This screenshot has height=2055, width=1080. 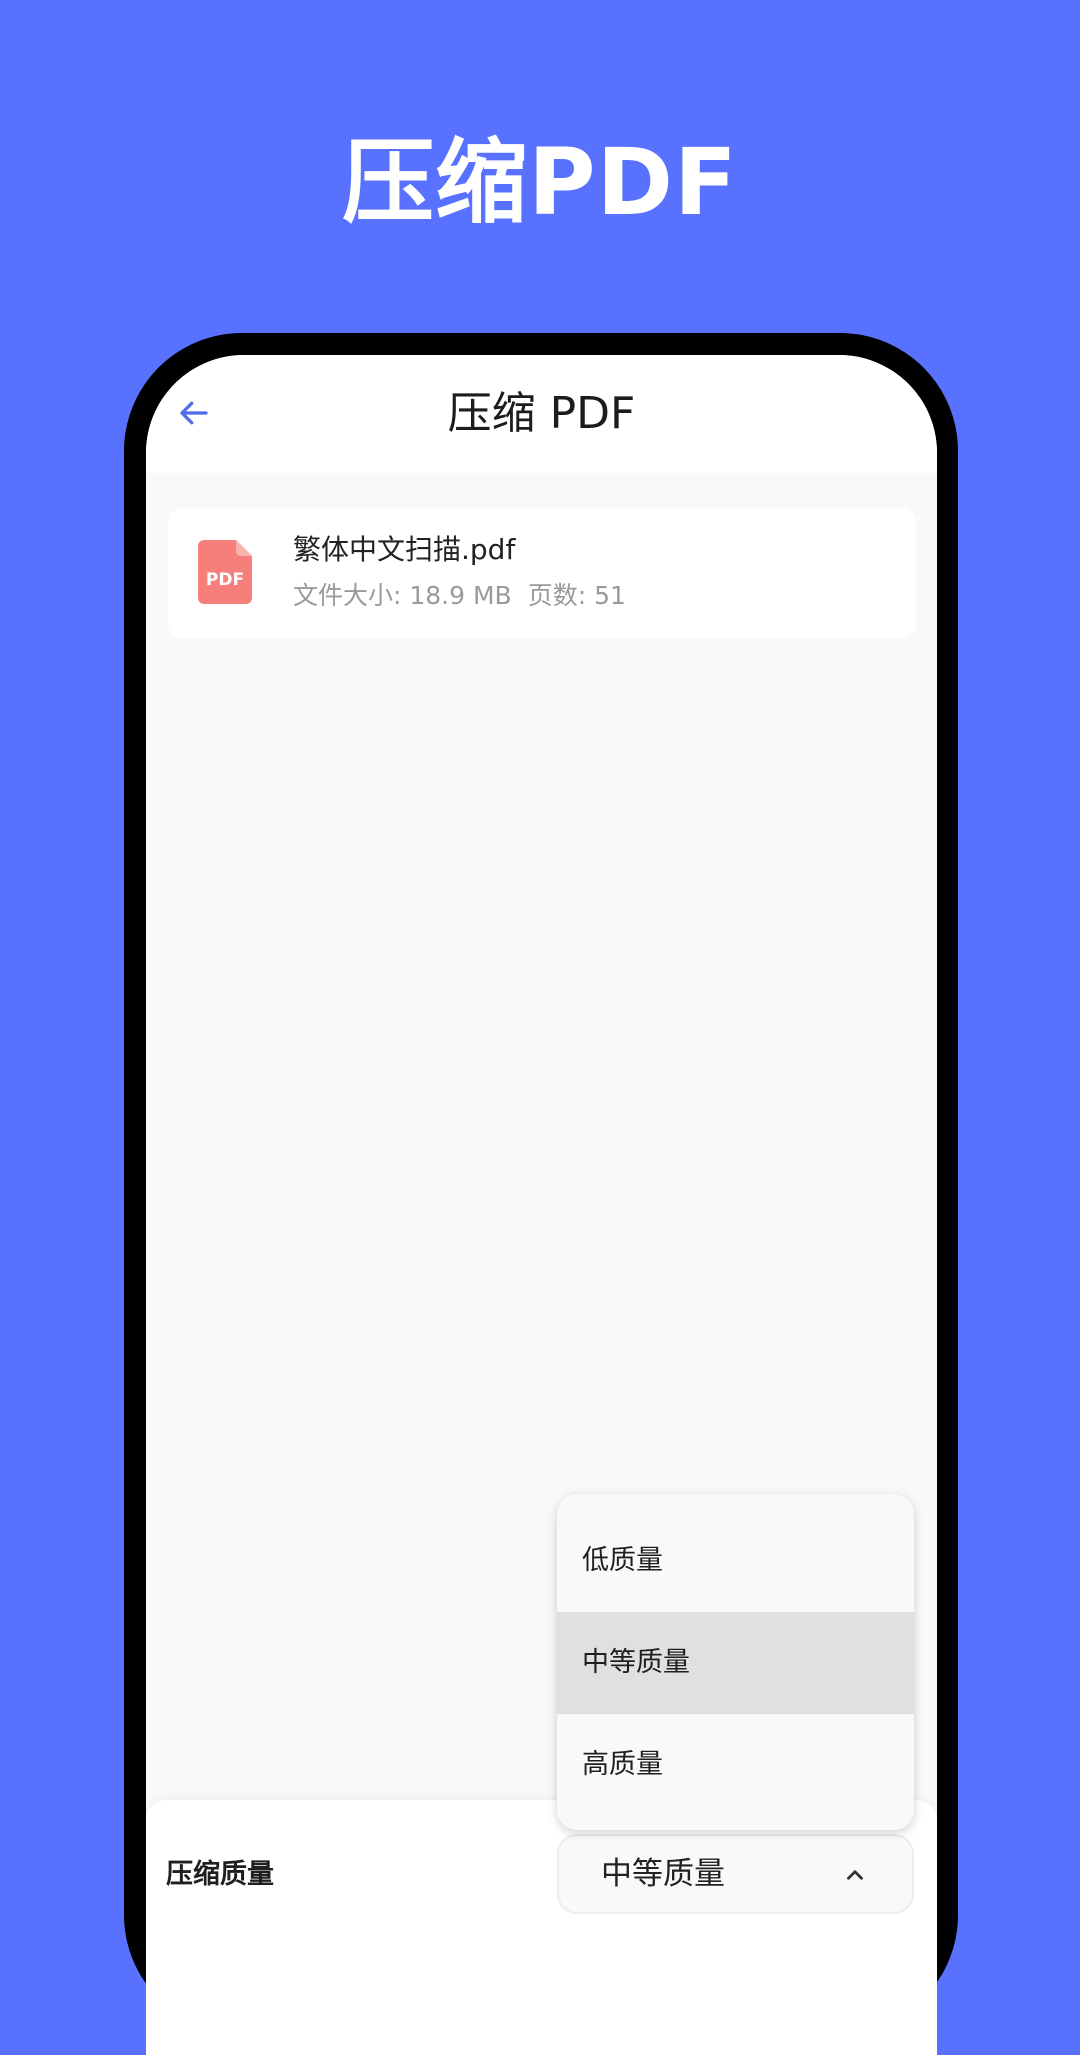 What do you see at coordinates (404, 549) in the screenshot?
I see `file-name: 繁体中文扫描.pdf` at bounding box center [404, 549].